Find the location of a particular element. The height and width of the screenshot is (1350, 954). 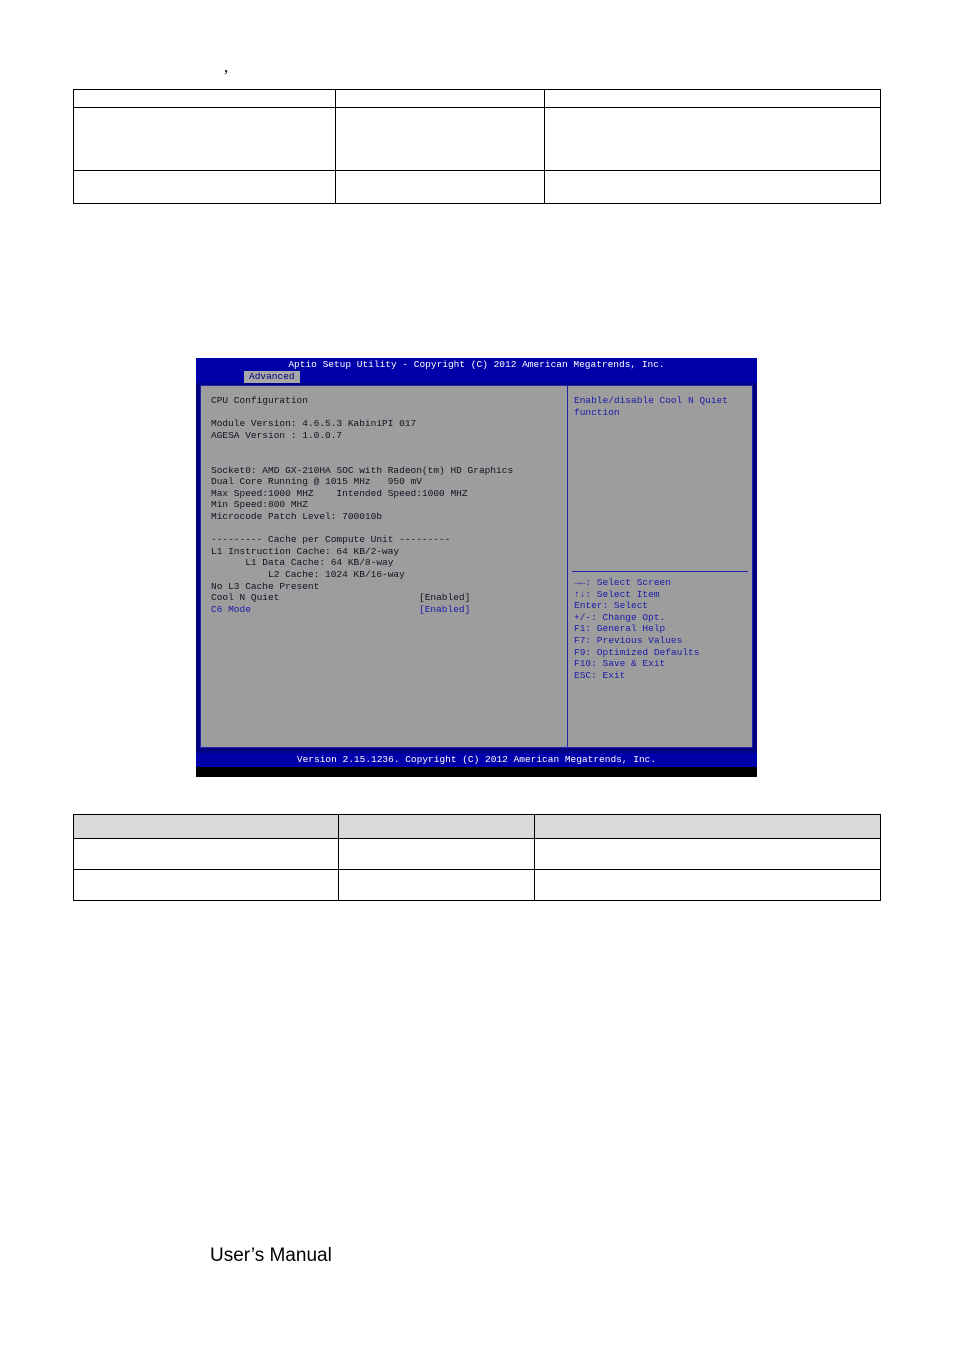

help-pane-separator is located at coordinates (660, 571).